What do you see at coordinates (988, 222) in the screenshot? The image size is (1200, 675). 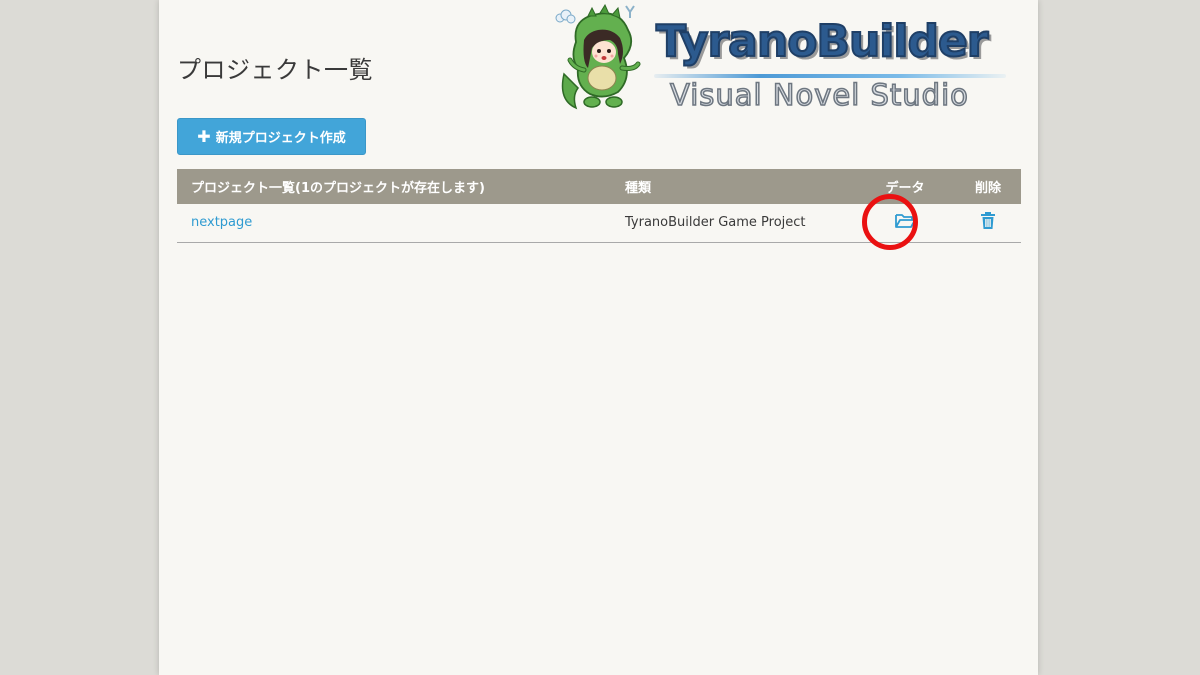 I see `trash-icon` at bounding box center [988, 222].